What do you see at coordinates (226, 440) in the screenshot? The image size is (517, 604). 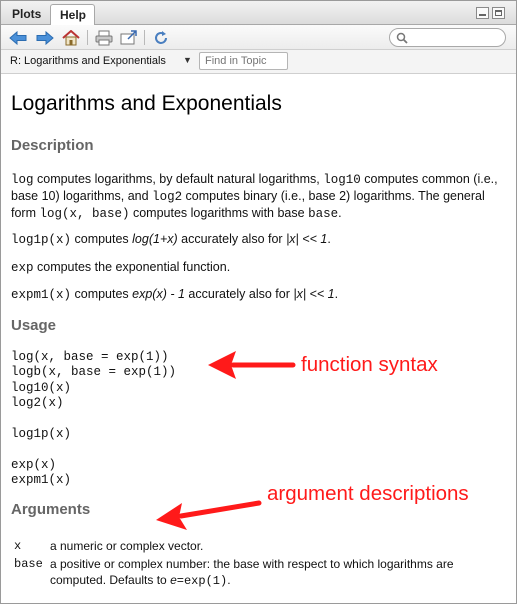 I see `annotation-arrows` at bounding box center [226, 440].